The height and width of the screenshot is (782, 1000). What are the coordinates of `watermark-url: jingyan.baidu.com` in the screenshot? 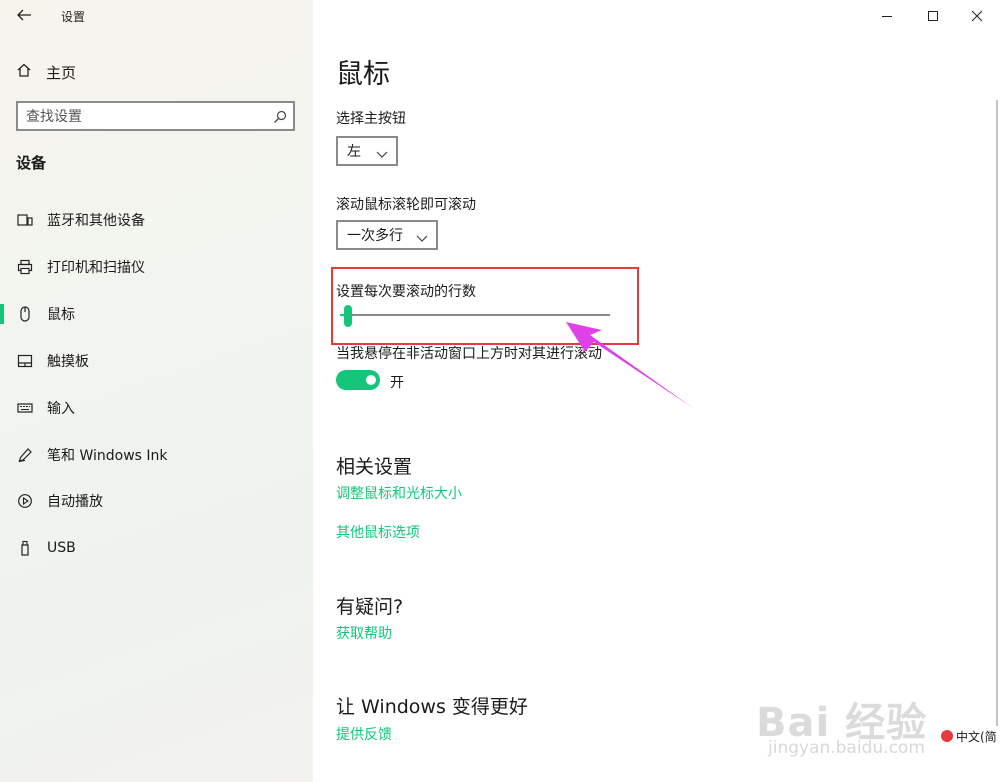 It's located at (846, 748).